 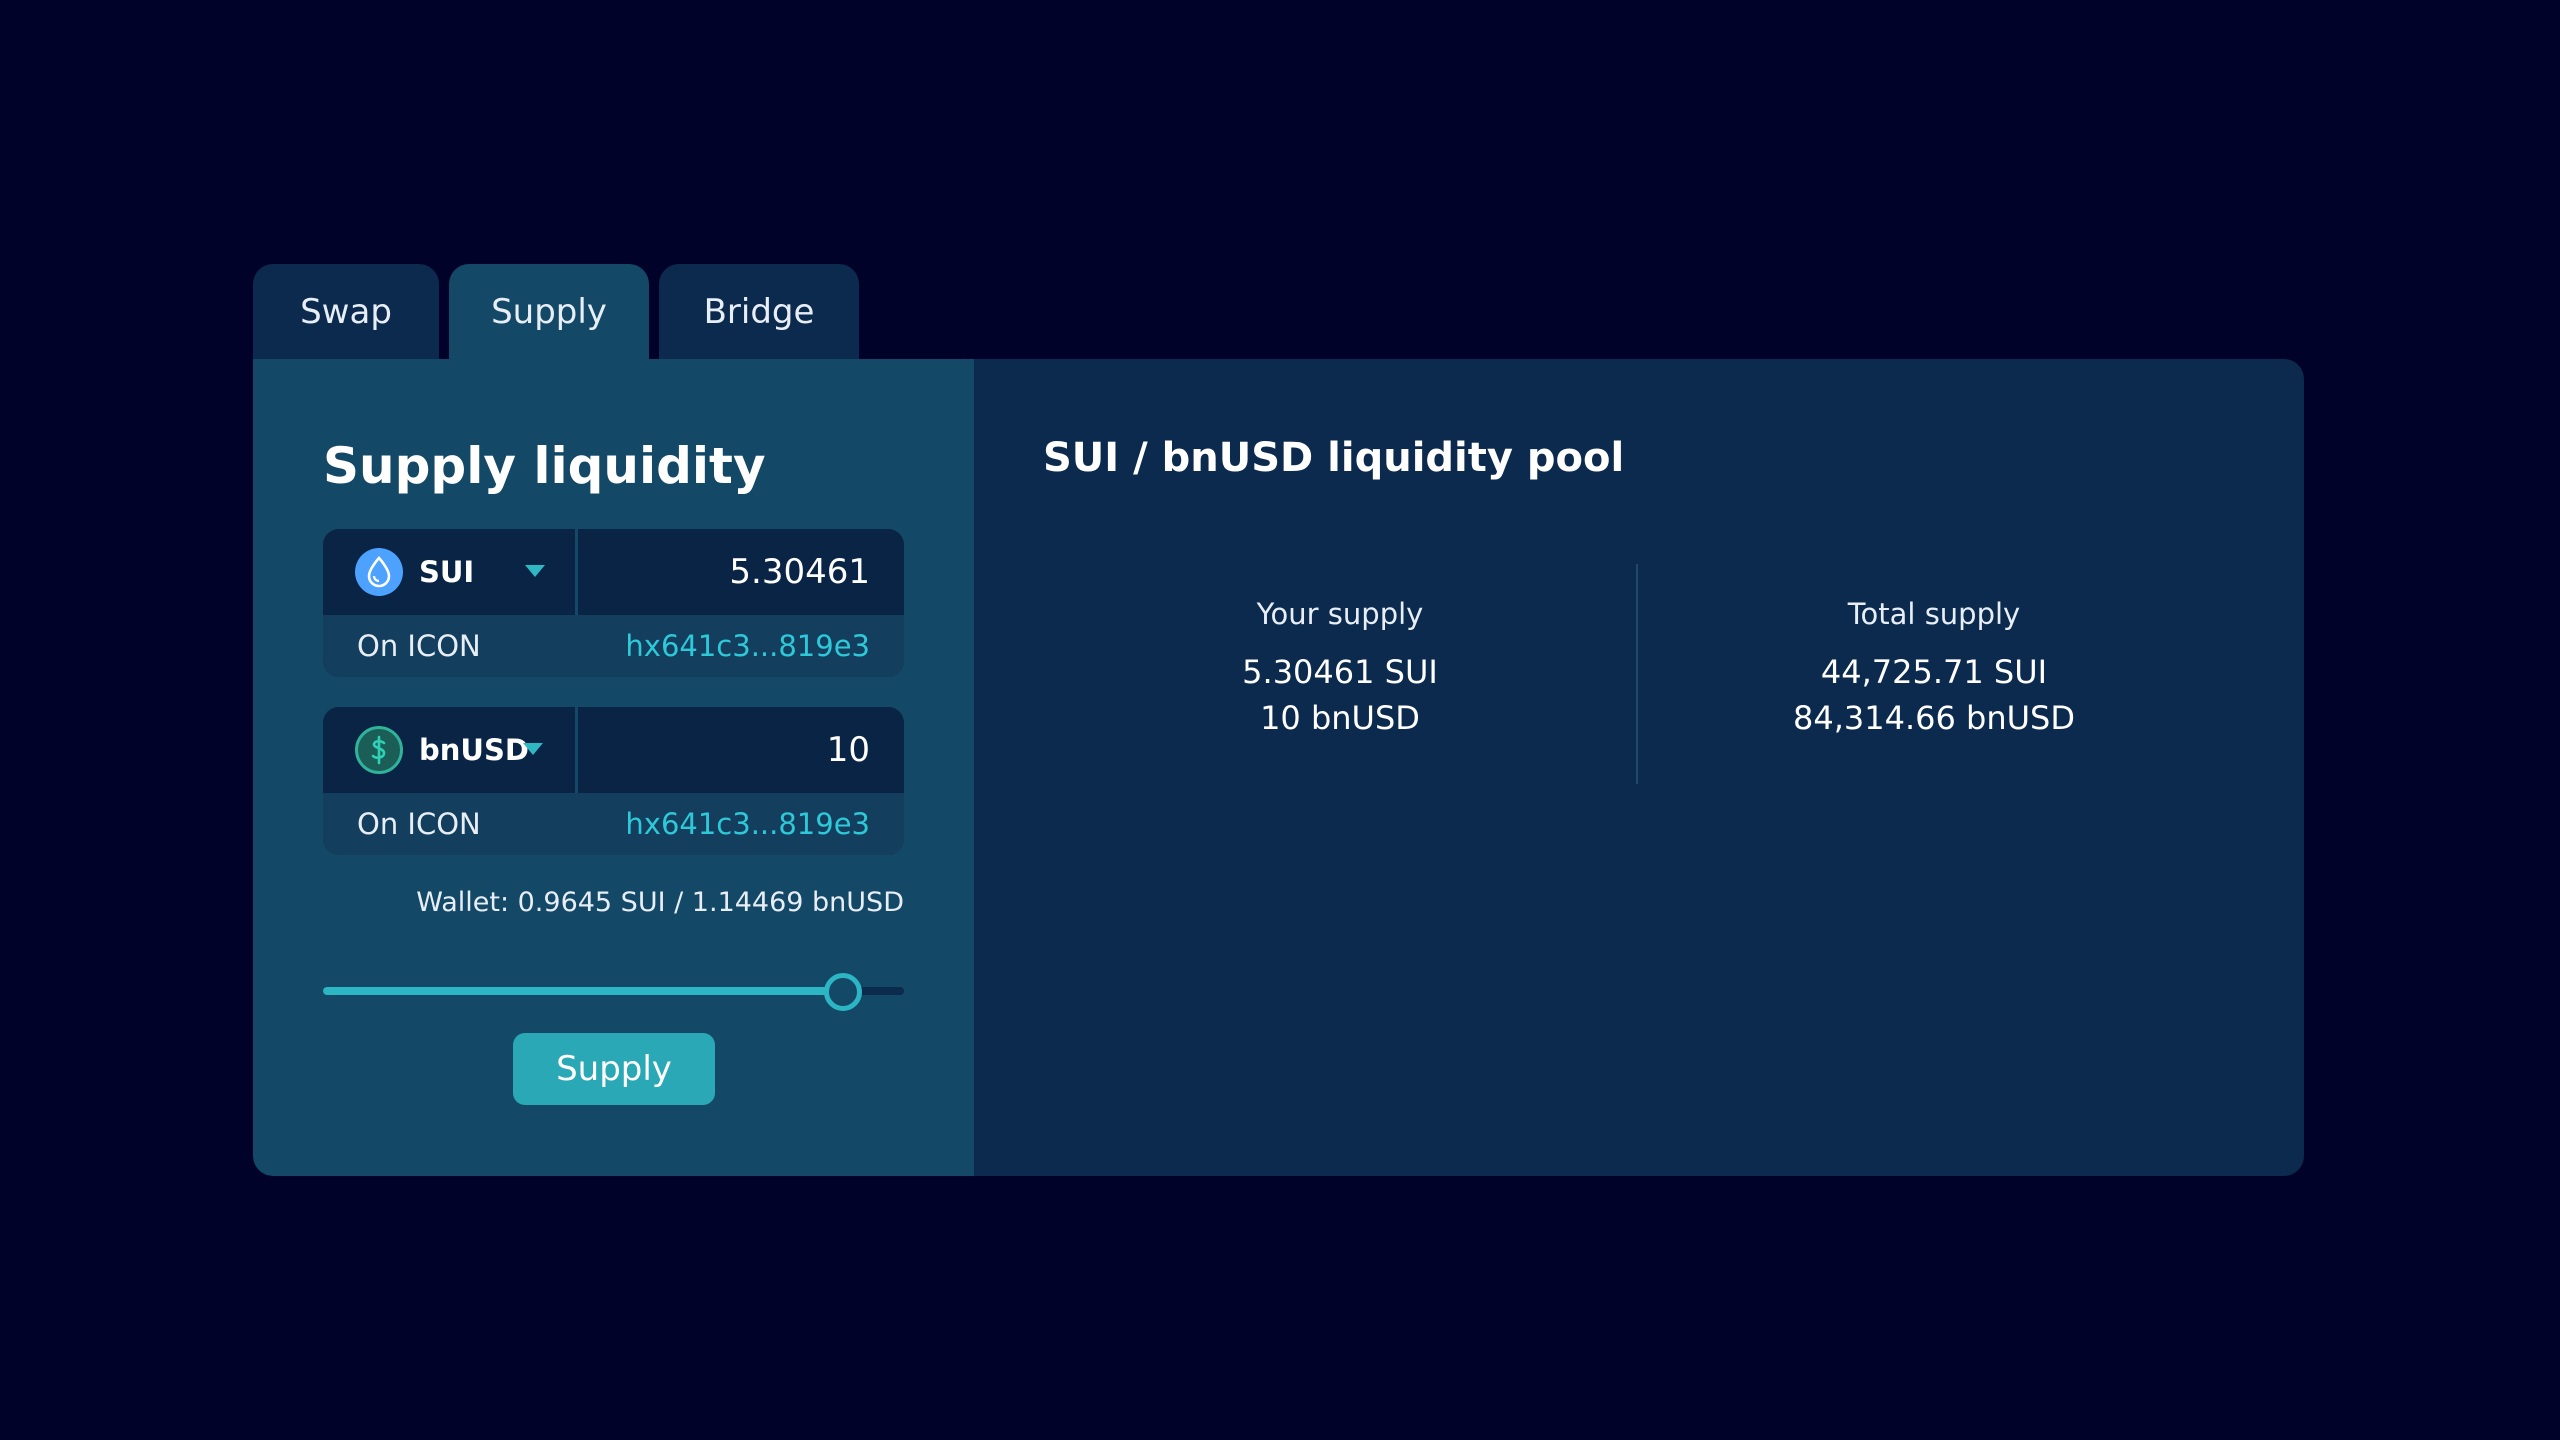 What do you see at coordinates (447, 572) in the screenshot?
I see `token-symbol: SUI` at bounding box center [447, 572].